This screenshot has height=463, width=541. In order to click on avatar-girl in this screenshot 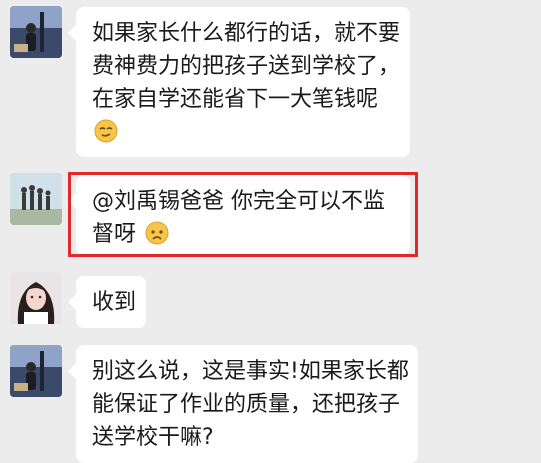, I will do `click(36, 298)`.